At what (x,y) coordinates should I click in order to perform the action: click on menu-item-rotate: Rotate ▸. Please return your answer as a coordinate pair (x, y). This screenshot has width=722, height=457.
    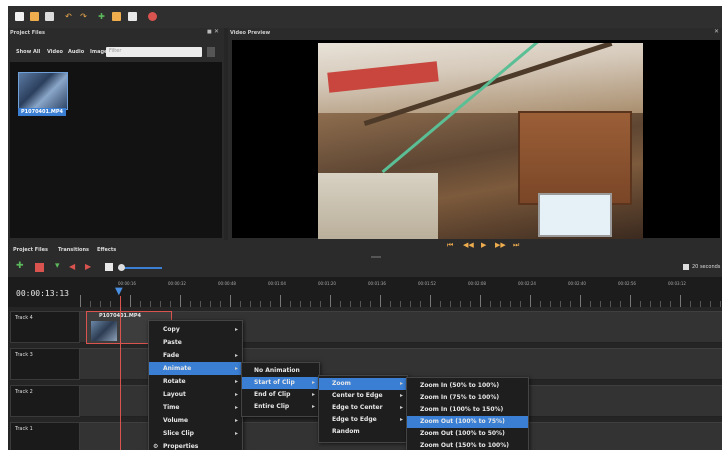
    Looking at the image, I should click on (195, 381).